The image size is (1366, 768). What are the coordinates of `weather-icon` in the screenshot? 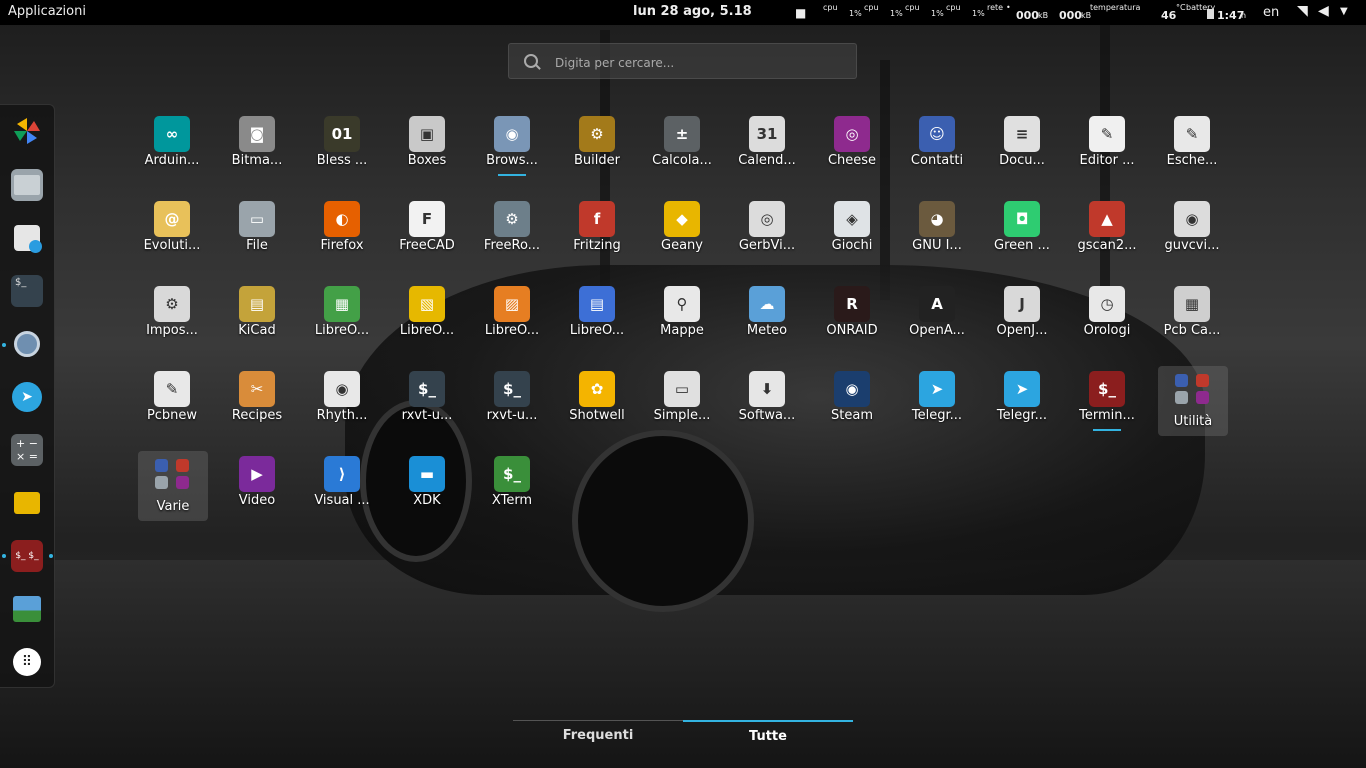 It's located at (27, 609).